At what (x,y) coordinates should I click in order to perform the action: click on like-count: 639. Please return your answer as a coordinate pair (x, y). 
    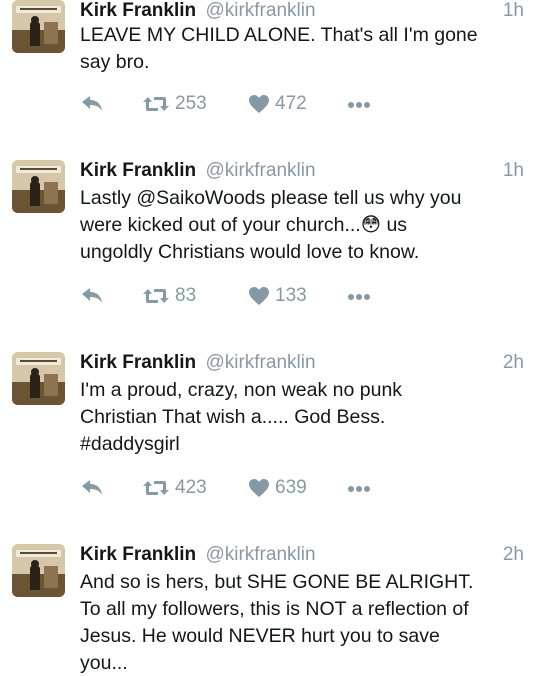
    Looking at the image, I should click on (291, 487).